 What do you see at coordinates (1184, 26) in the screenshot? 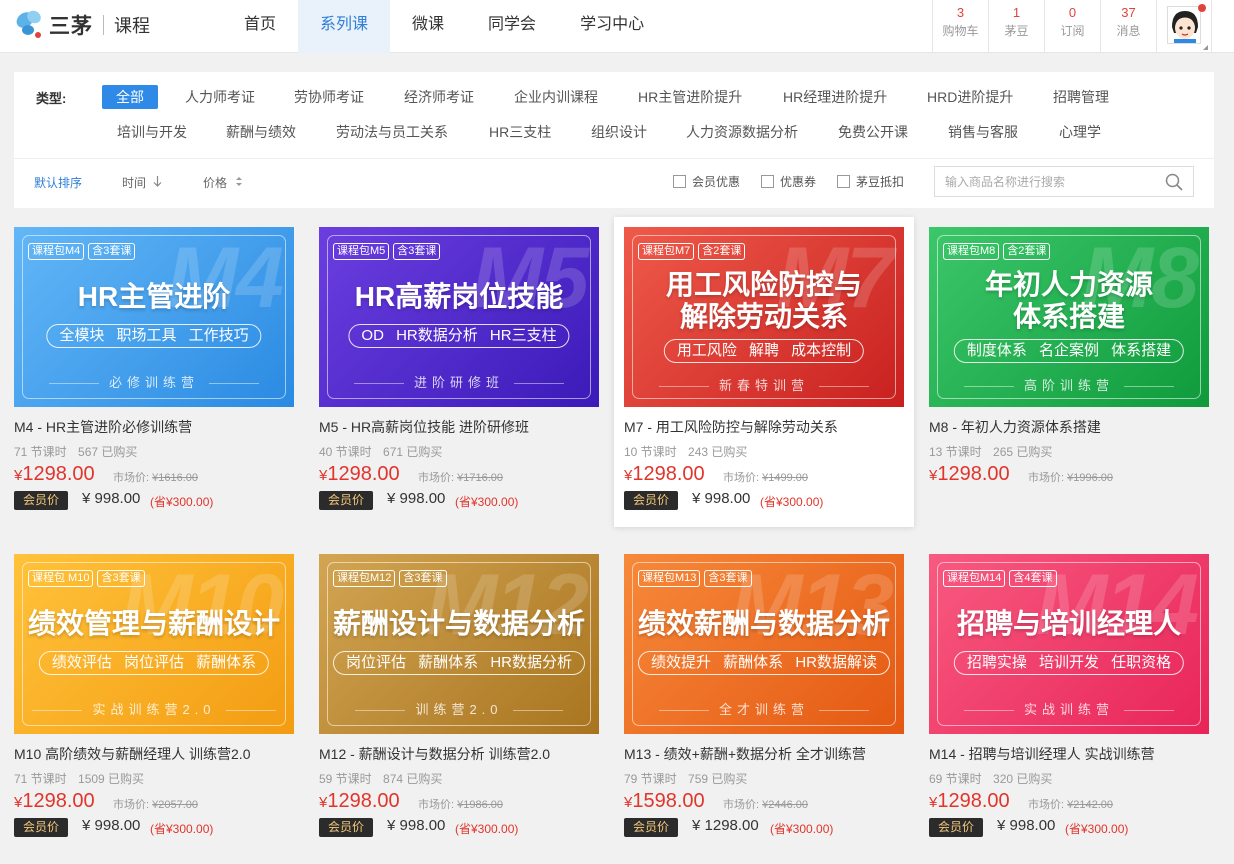
I see `user-menu` at bounding box center [1184, 26].